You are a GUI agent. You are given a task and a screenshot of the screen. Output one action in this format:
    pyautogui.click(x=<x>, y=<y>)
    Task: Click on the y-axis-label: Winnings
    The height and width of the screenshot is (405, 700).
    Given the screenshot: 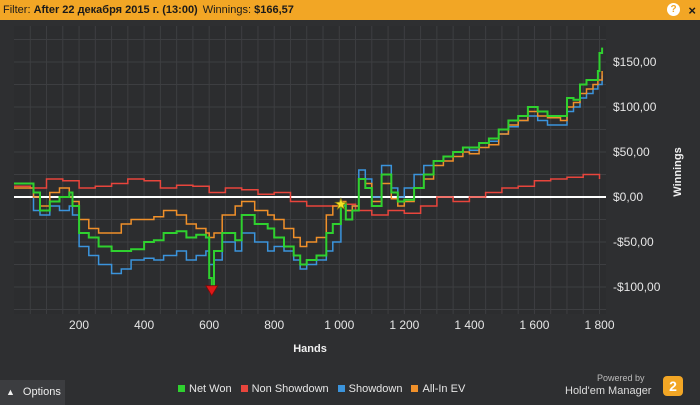 What is the action you would take?
    pyautogui.click(x=678, y=171)
    